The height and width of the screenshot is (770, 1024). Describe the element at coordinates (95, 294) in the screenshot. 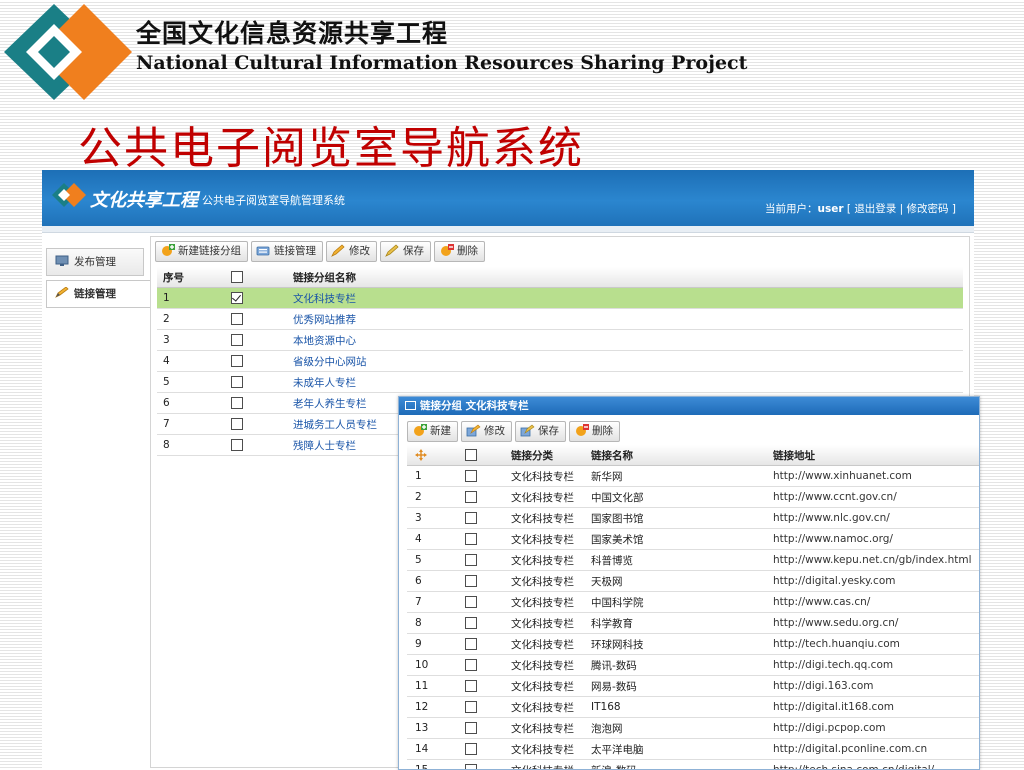

I see `sidebar-item-label: 链接管理` at that location.